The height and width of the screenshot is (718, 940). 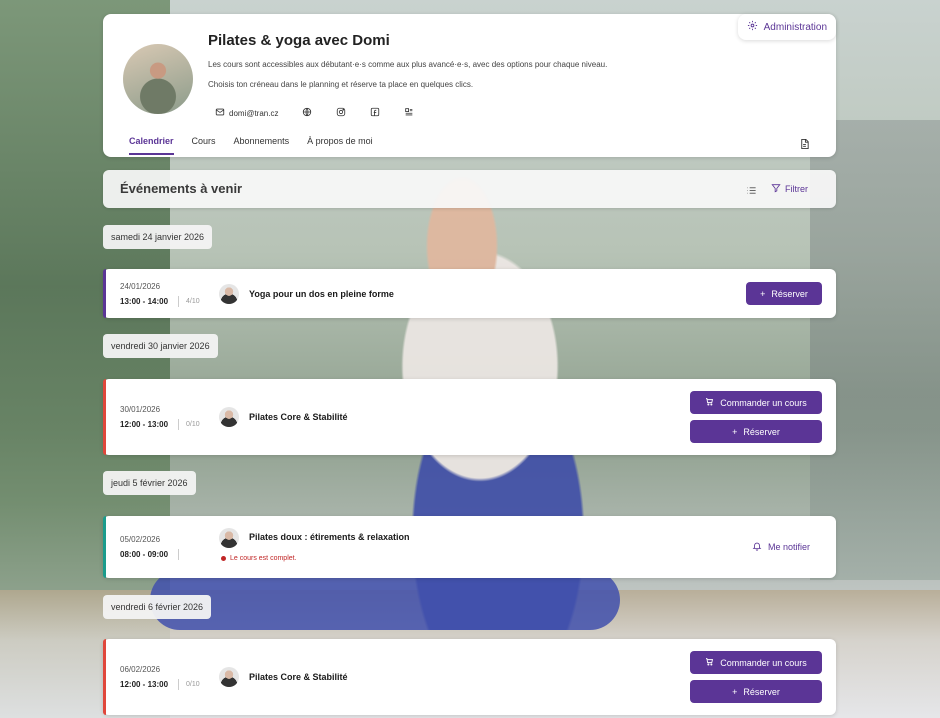 What do you see at coordinates (299, 40) in the screenshot?
I see `page-title: Pilates & yoga avec Domi` at bounding box center [299, 40].